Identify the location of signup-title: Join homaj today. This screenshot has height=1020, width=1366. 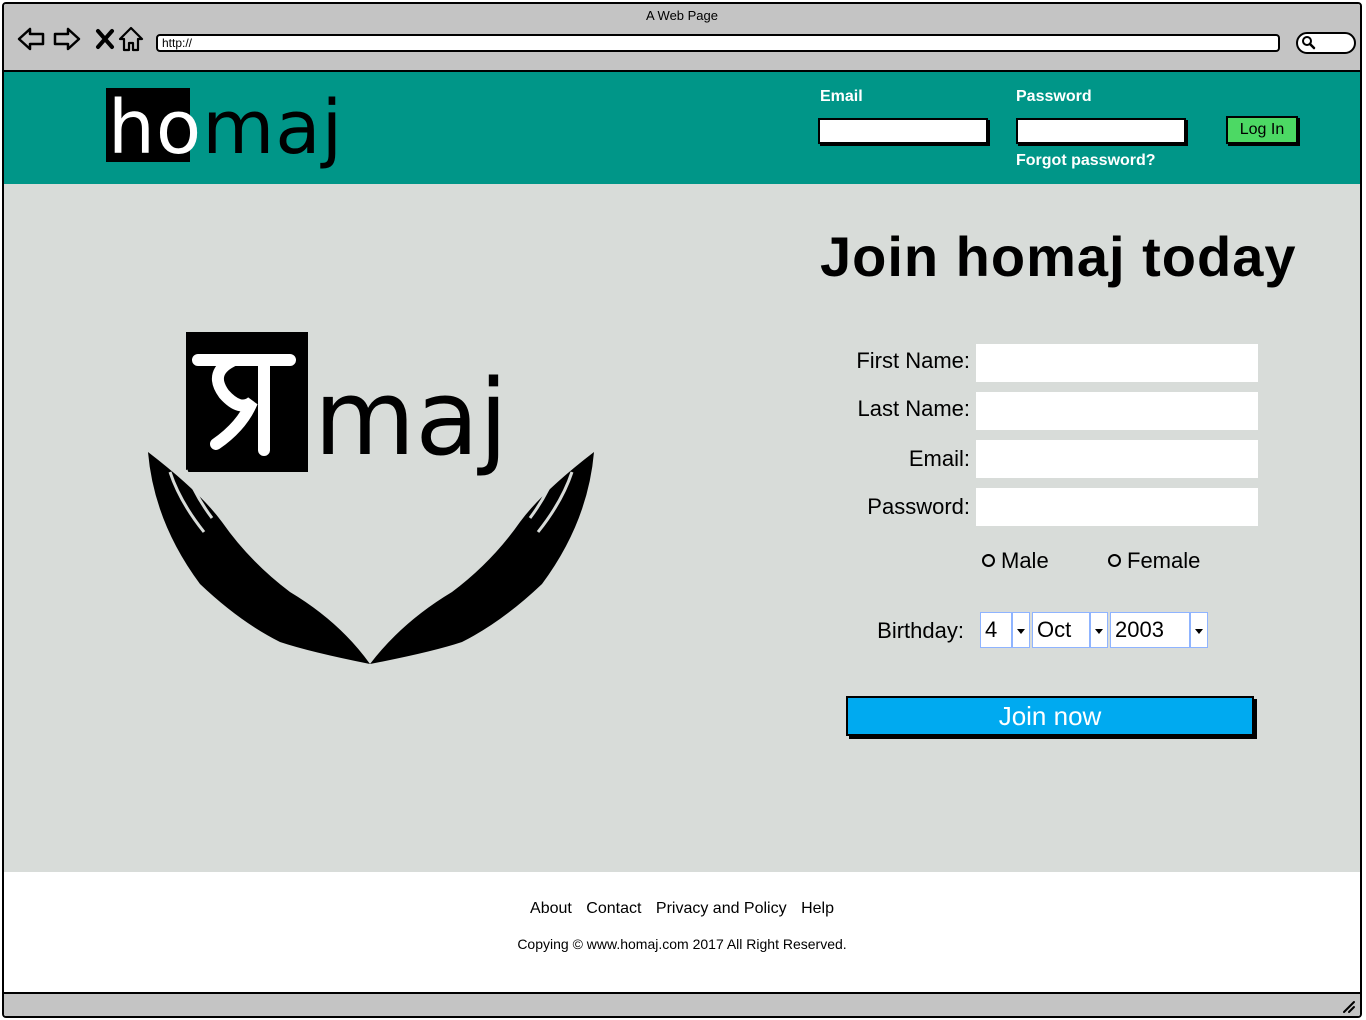
(1058, 256).